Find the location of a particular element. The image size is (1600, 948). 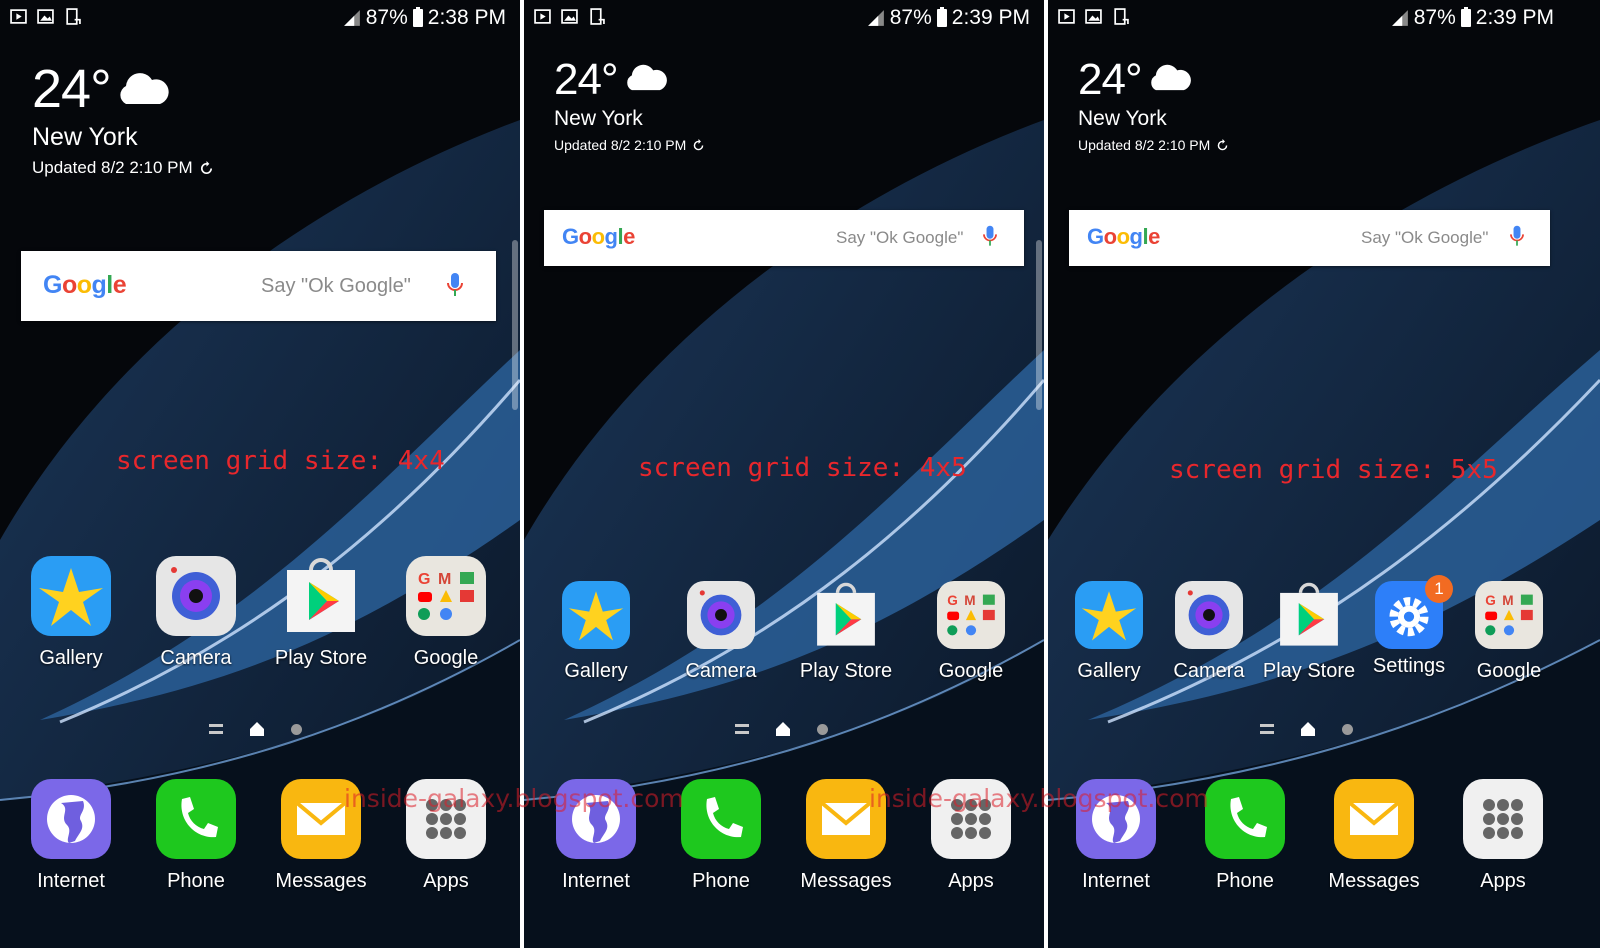

dock-messages: Messages is located at coordinates (1374, 836).